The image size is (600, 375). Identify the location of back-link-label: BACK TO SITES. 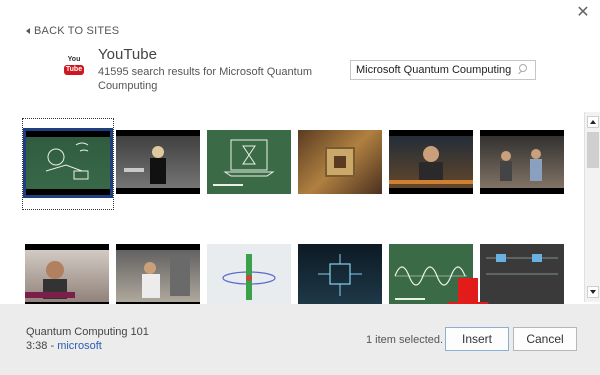
(77, 31).